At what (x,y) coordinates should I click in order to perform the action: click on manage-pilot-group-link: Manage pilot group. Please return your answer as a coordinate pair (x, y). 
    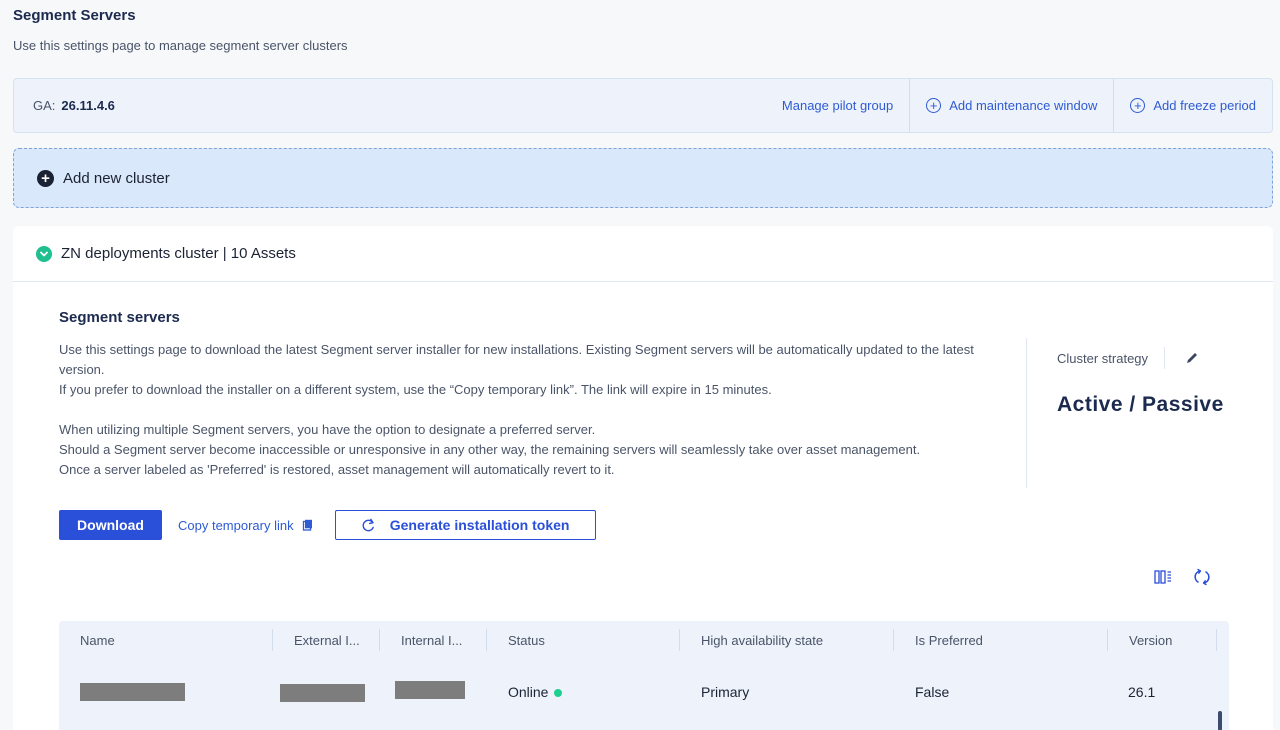
    Looking at the image, I should click on (837, 105).